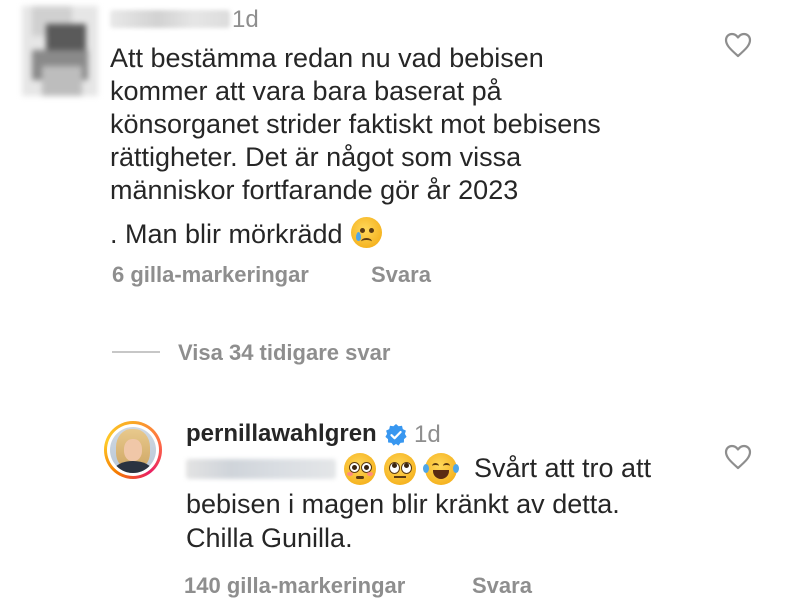 This screenshot has width=800, height=611. I want to click on avatar-photo, so click(133, 450).